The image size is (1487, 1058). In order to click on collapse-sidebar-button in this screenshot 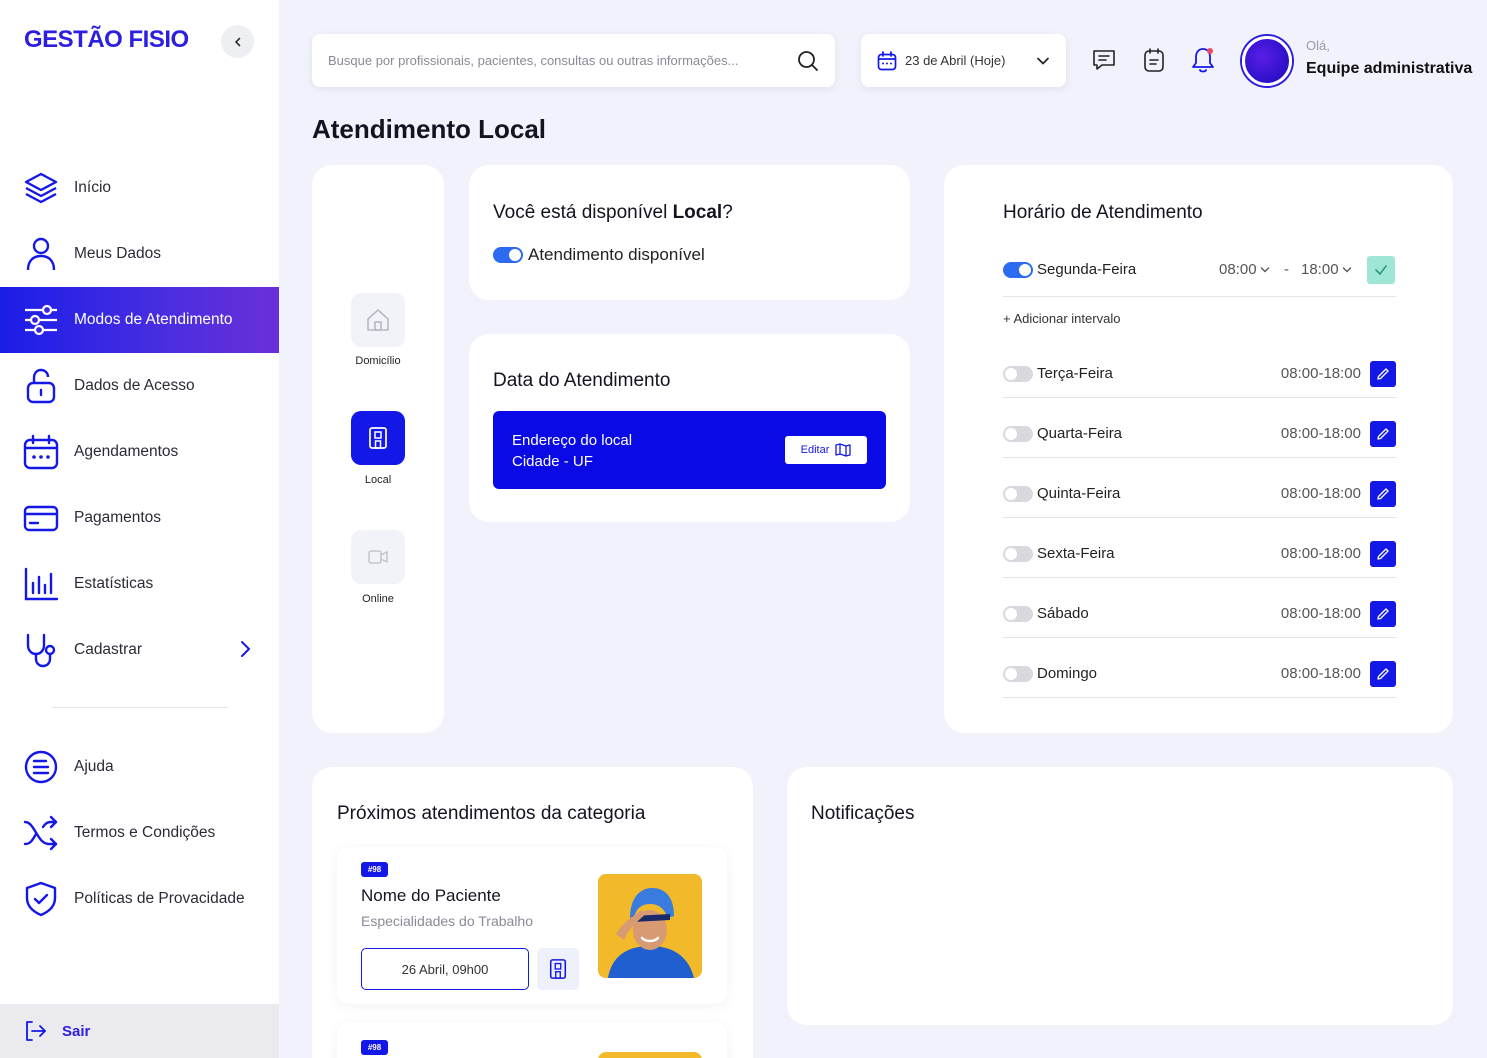, I will do `click(237, 41)`.